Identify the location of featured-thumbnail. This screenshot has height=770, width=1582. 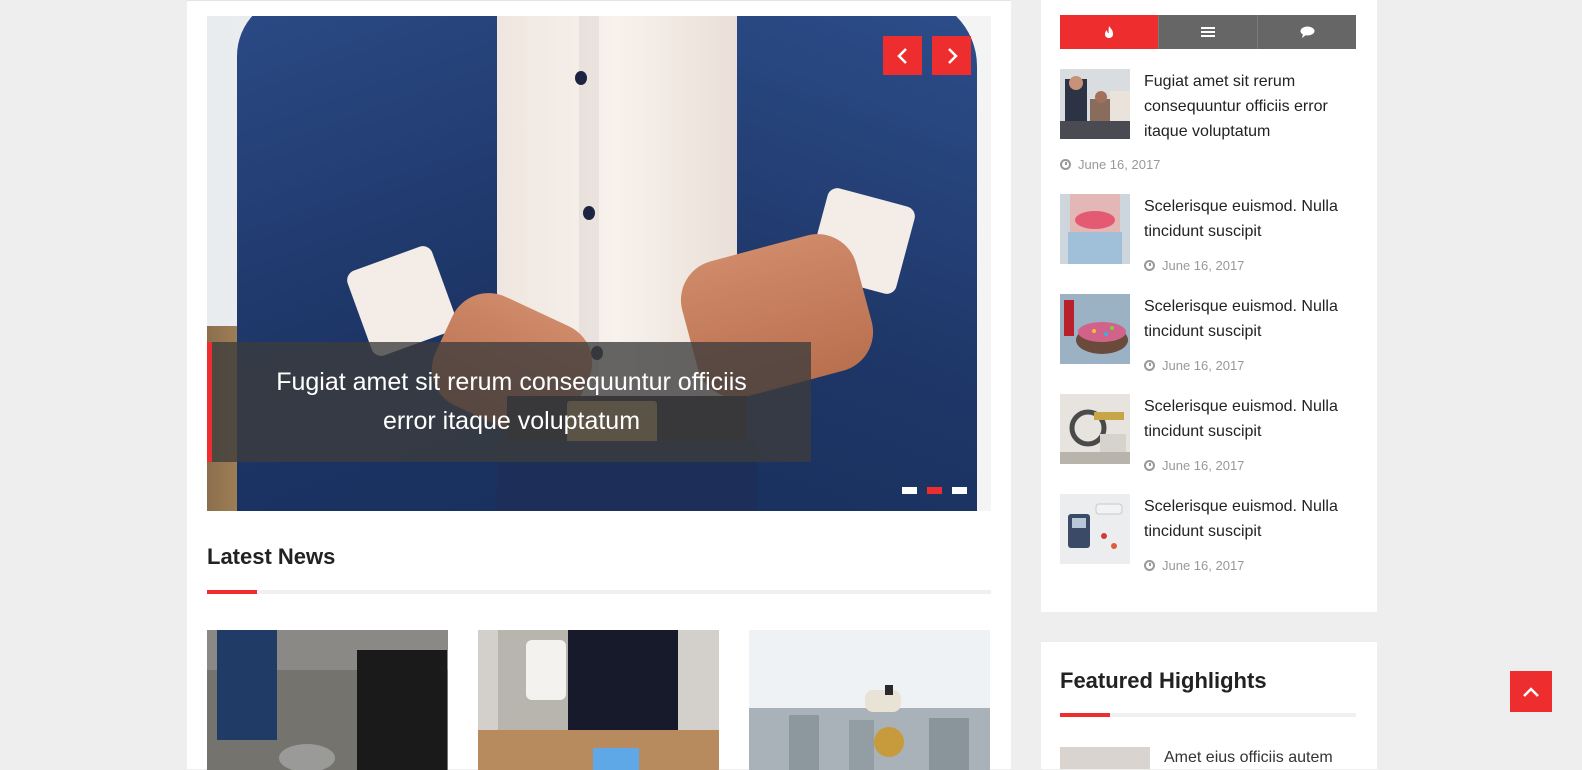
(1105, 758).